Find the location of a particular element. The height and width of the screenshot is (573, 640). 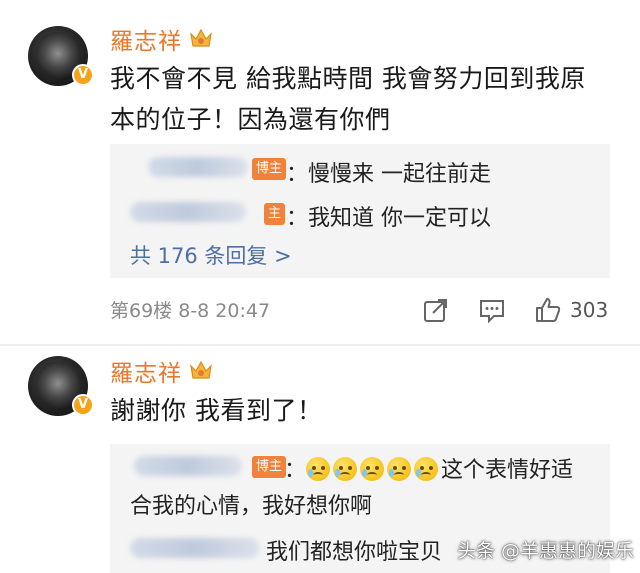

reply-text-line1: ：这个表情好适 is located at coordinates (429, 470).